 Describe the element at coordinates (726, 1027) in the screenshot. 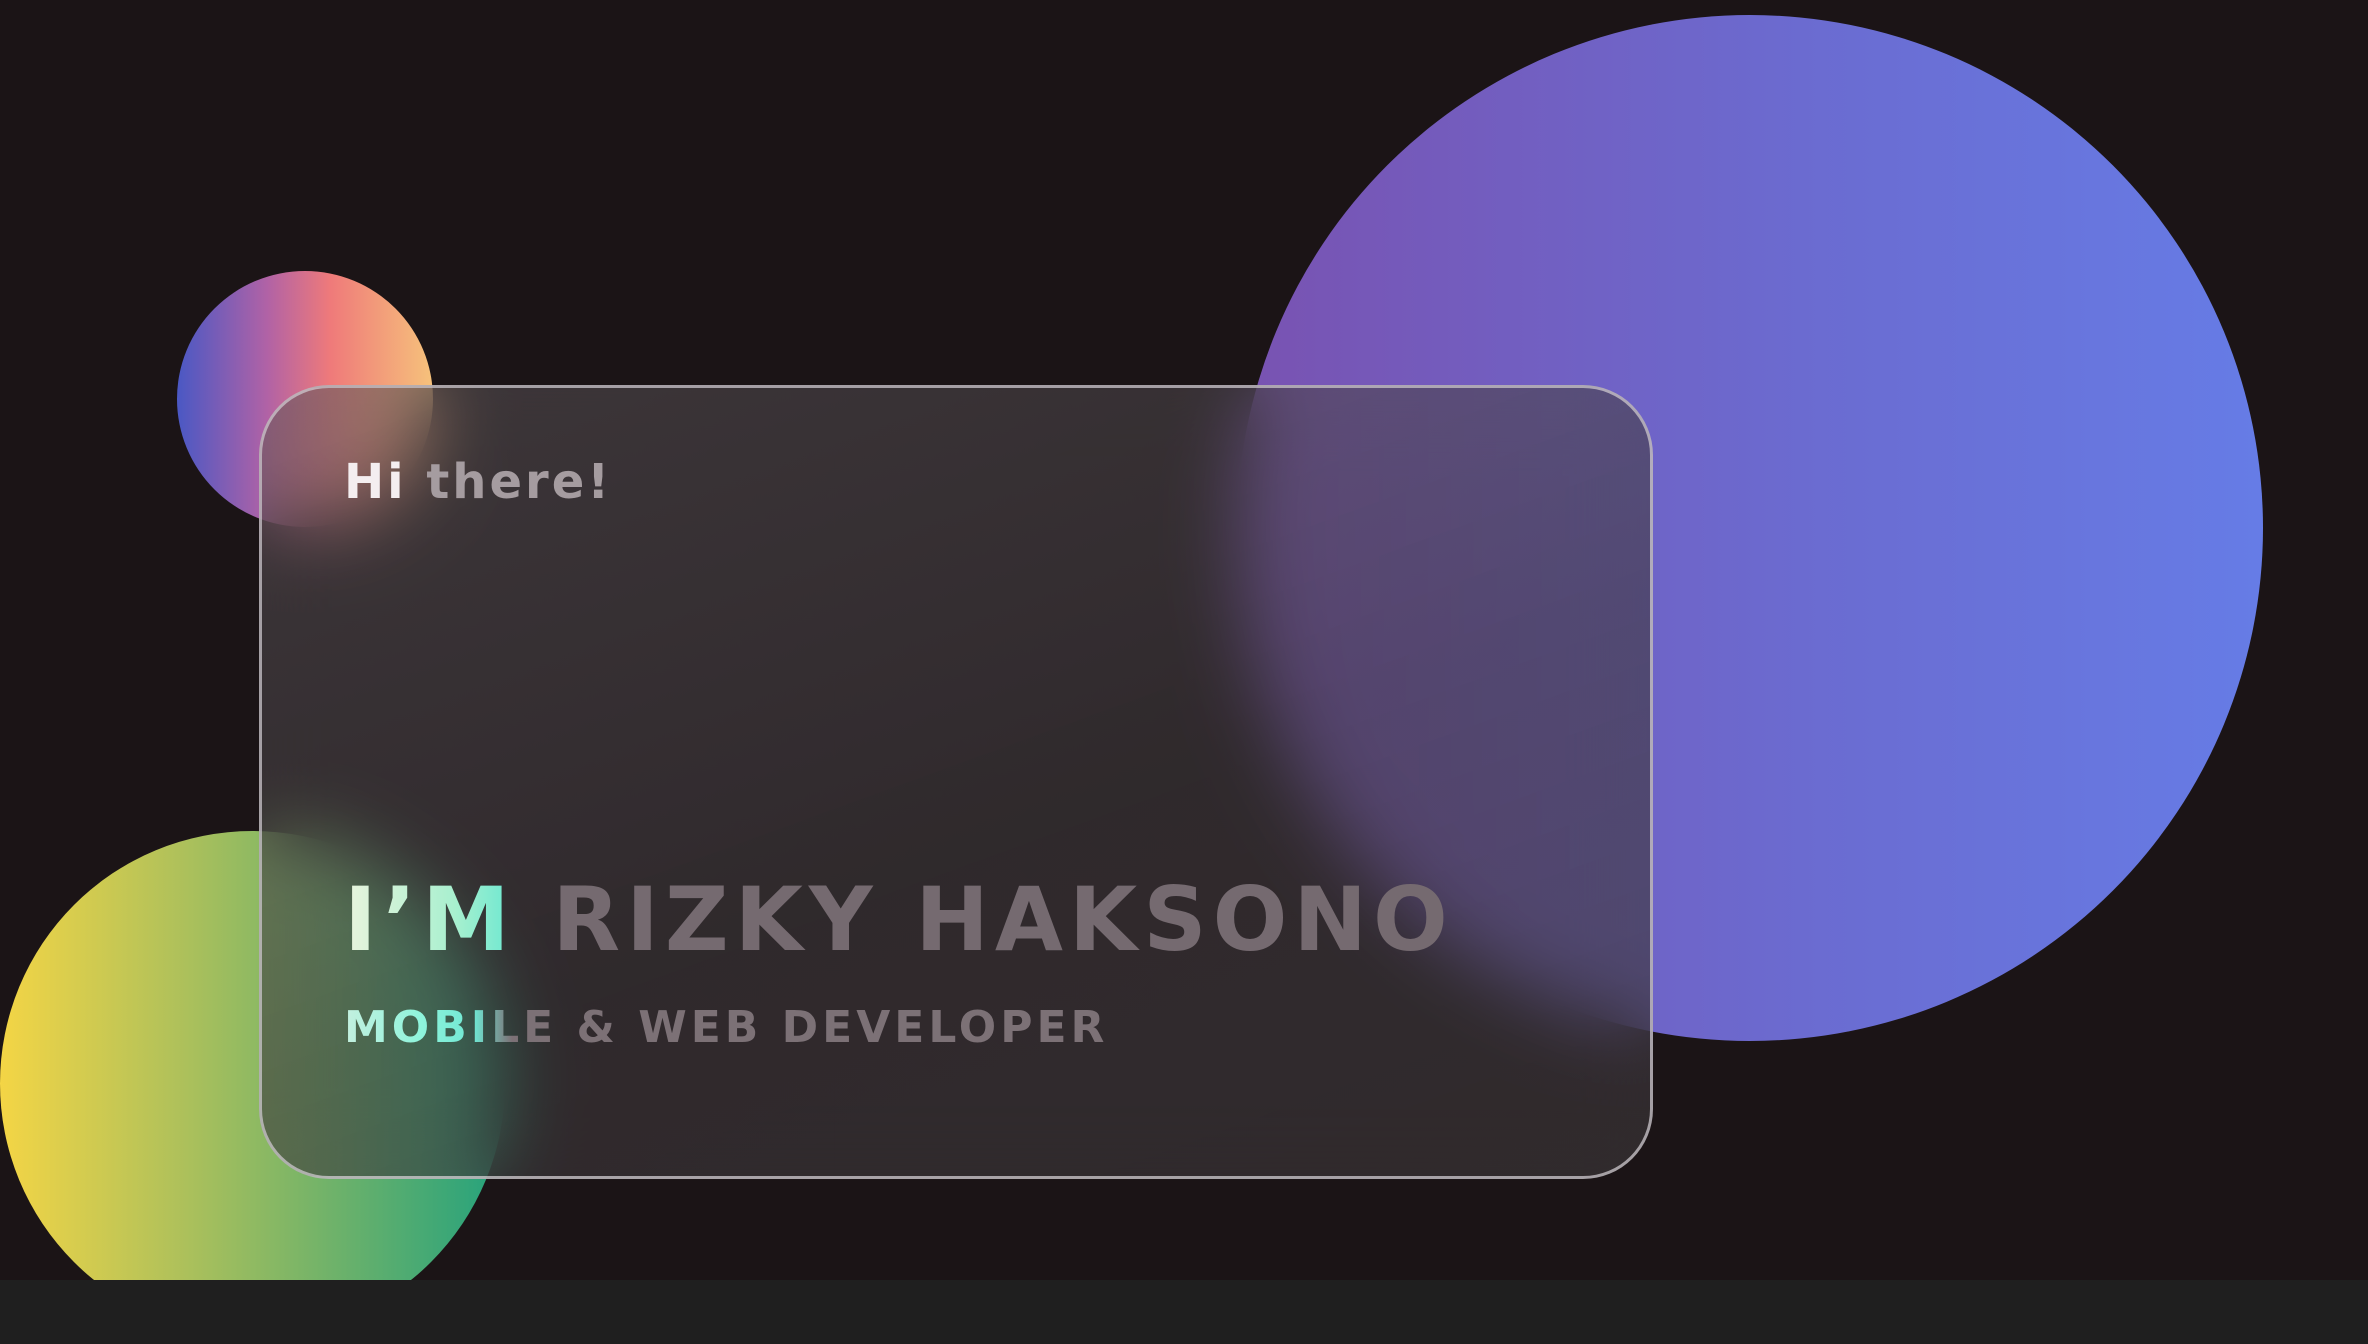

I see `hero-role-subtitle: MOBILE & WEB DEVELOPER` at that location.